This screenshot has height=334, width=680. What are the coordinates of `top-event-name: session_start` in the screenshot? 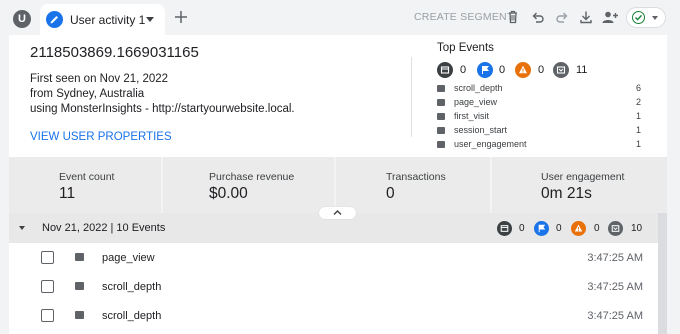 It's located at (481, 130).